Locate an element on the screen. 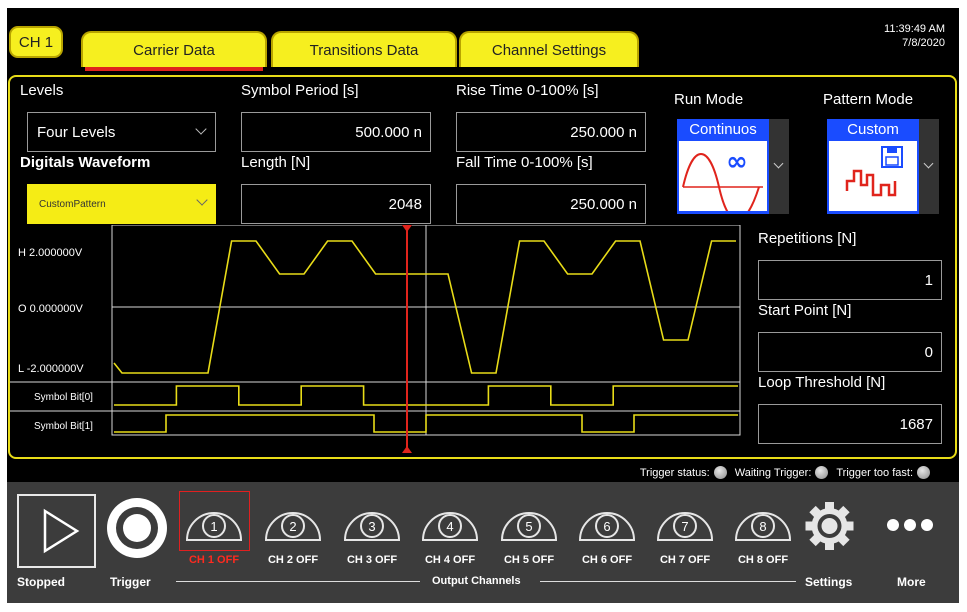  waiting-trigger-led is located at coordinates (822, 472).